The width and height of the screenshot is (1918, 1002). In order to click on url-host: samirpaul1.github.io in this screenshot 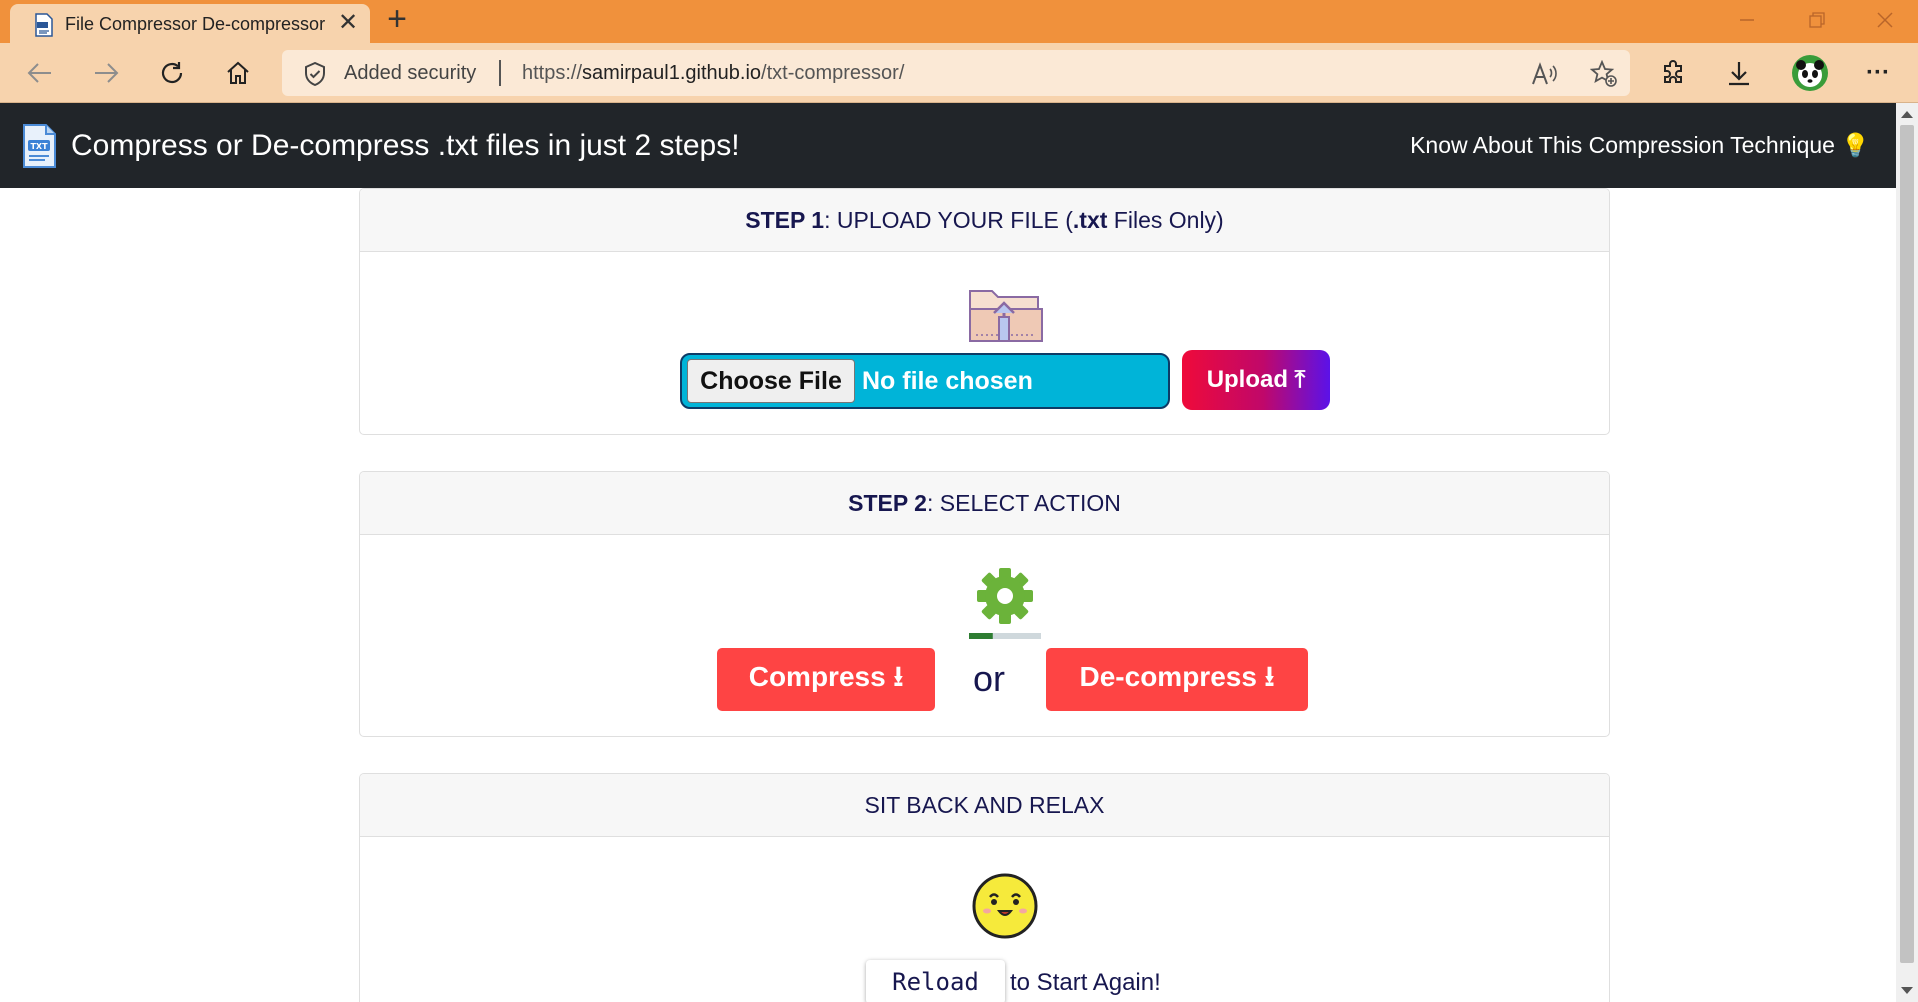, I will do `click(672, 73)`.